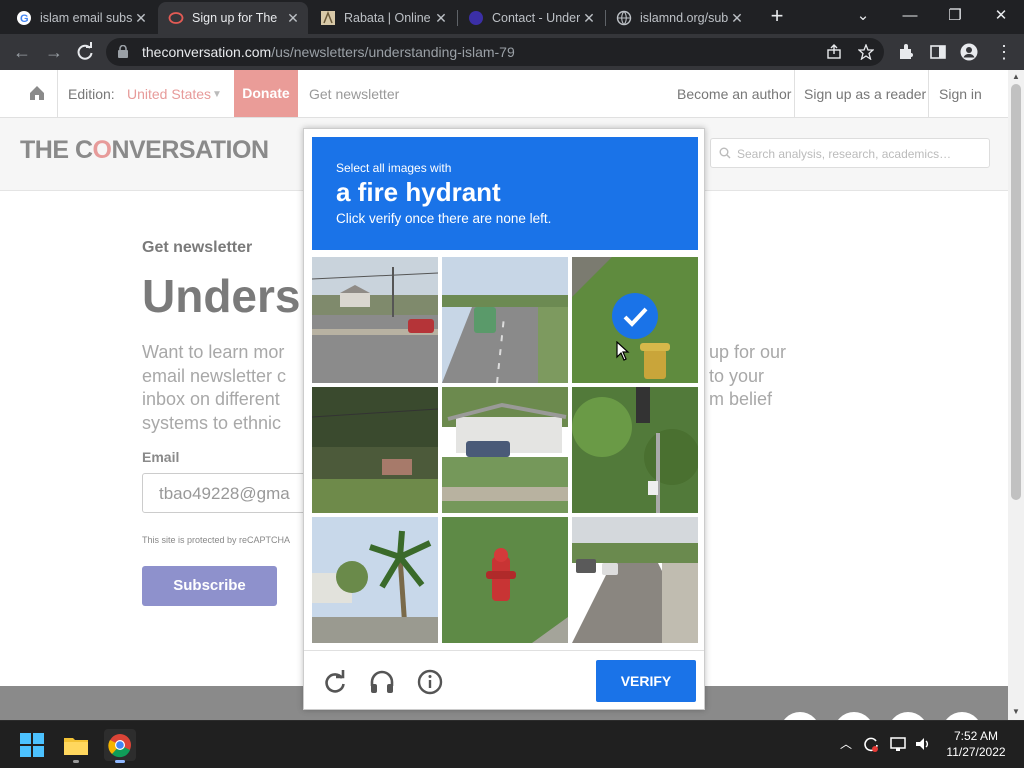  I want to click on profile-icon, so click(969, 52).